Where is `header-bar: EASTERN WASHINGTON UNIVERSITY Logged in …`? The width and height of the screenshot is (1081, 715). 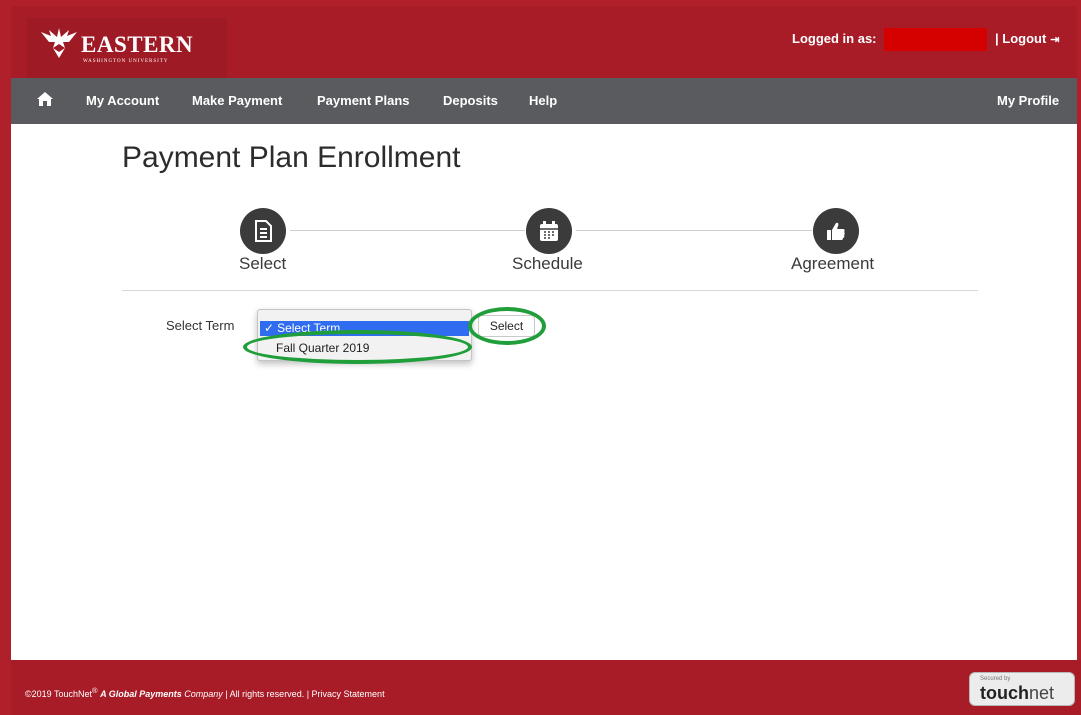
header-bar: EASTERN WASHINGTON UNIVERSITY Logged in … is located at coordinates (544, 42).